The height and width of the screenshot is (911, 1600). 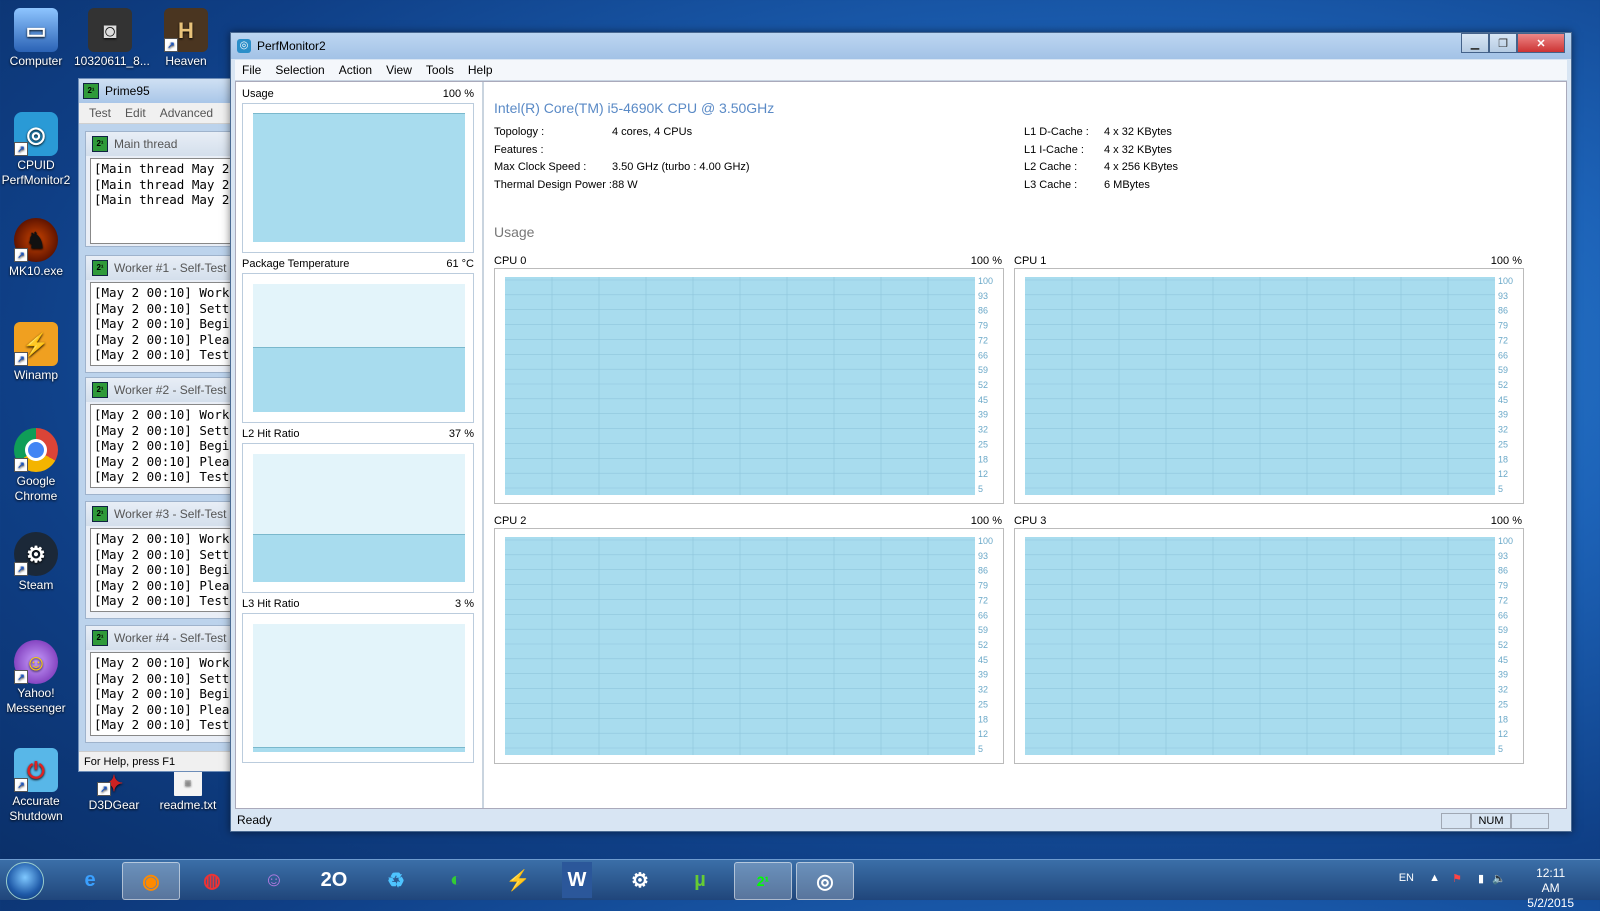 I want to click on worker-4-title: Worker #4 - Self-Test, so click(x=170, y=638).